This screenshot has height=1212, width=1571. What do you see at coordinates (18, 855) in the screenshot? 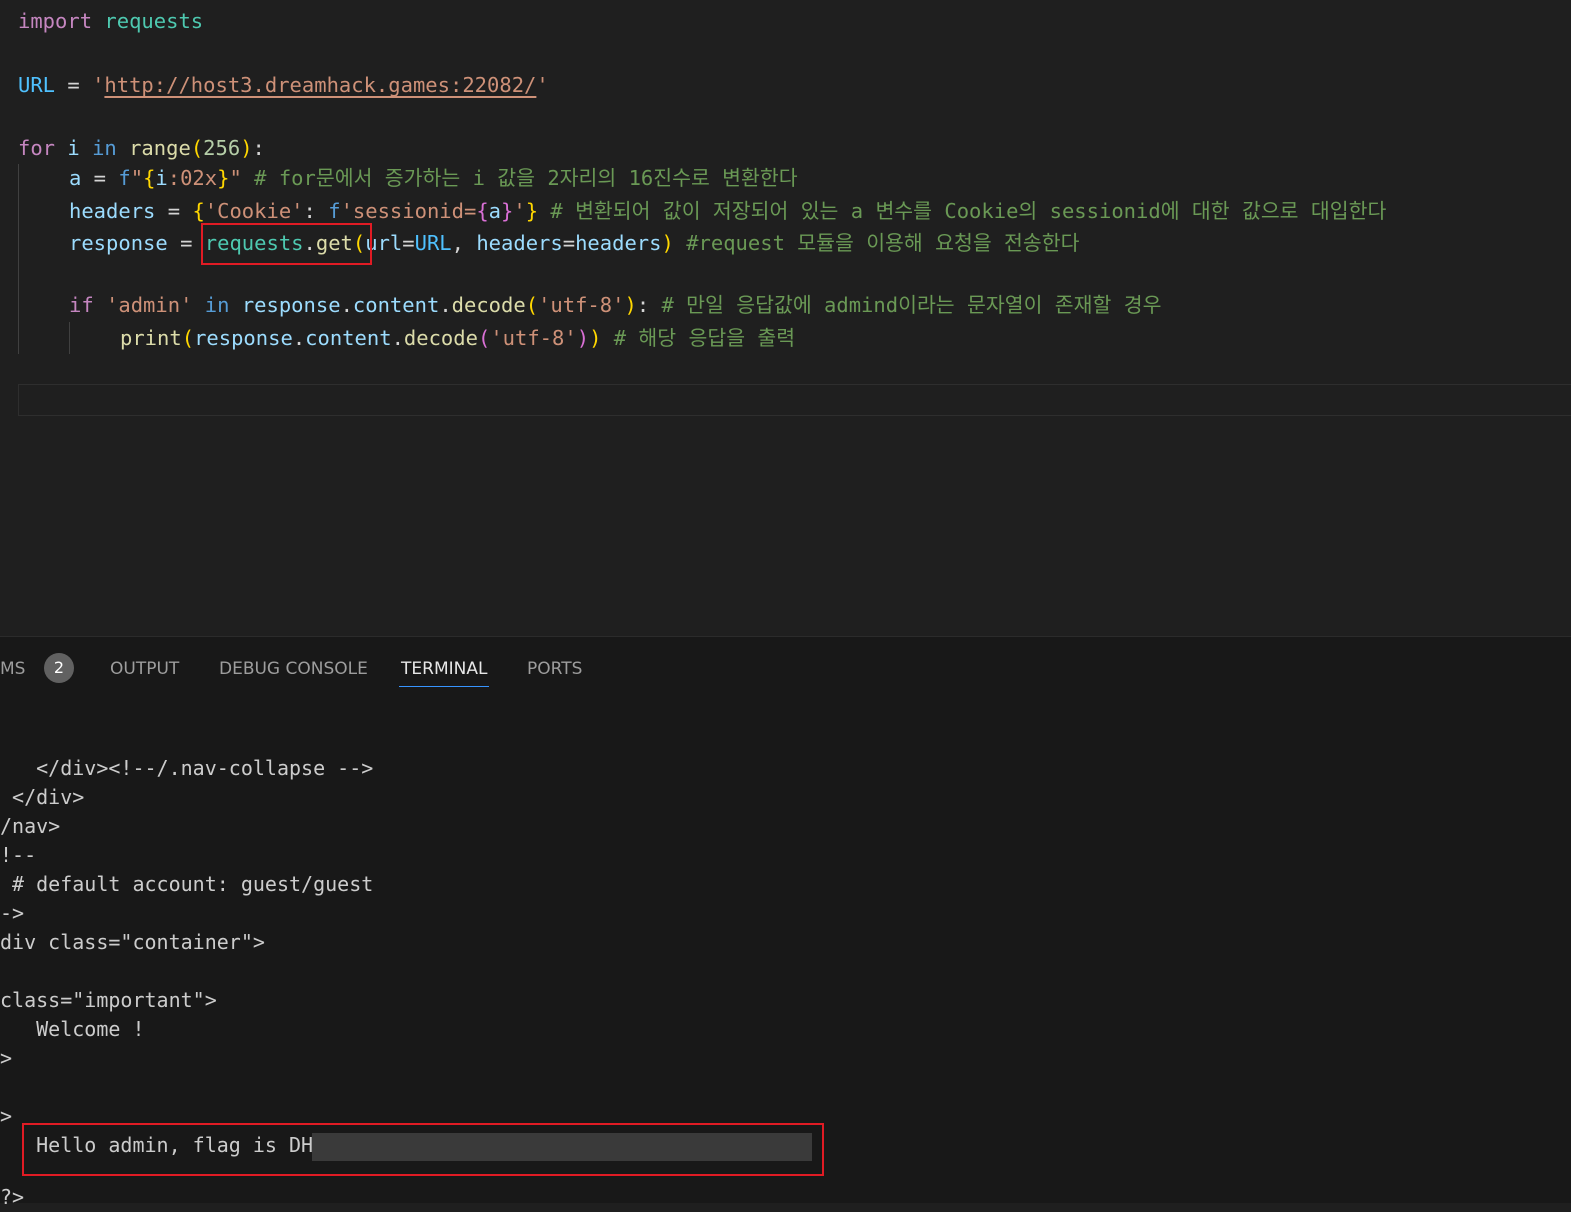
I see `terminal-line: !--` at bounding box center [18, 855].